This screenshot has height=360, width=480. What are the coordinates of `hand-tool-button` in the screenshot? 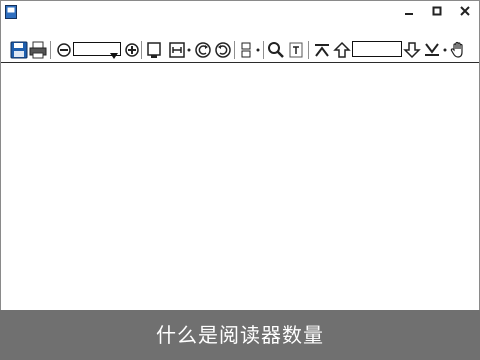 It's located at (458, 50).